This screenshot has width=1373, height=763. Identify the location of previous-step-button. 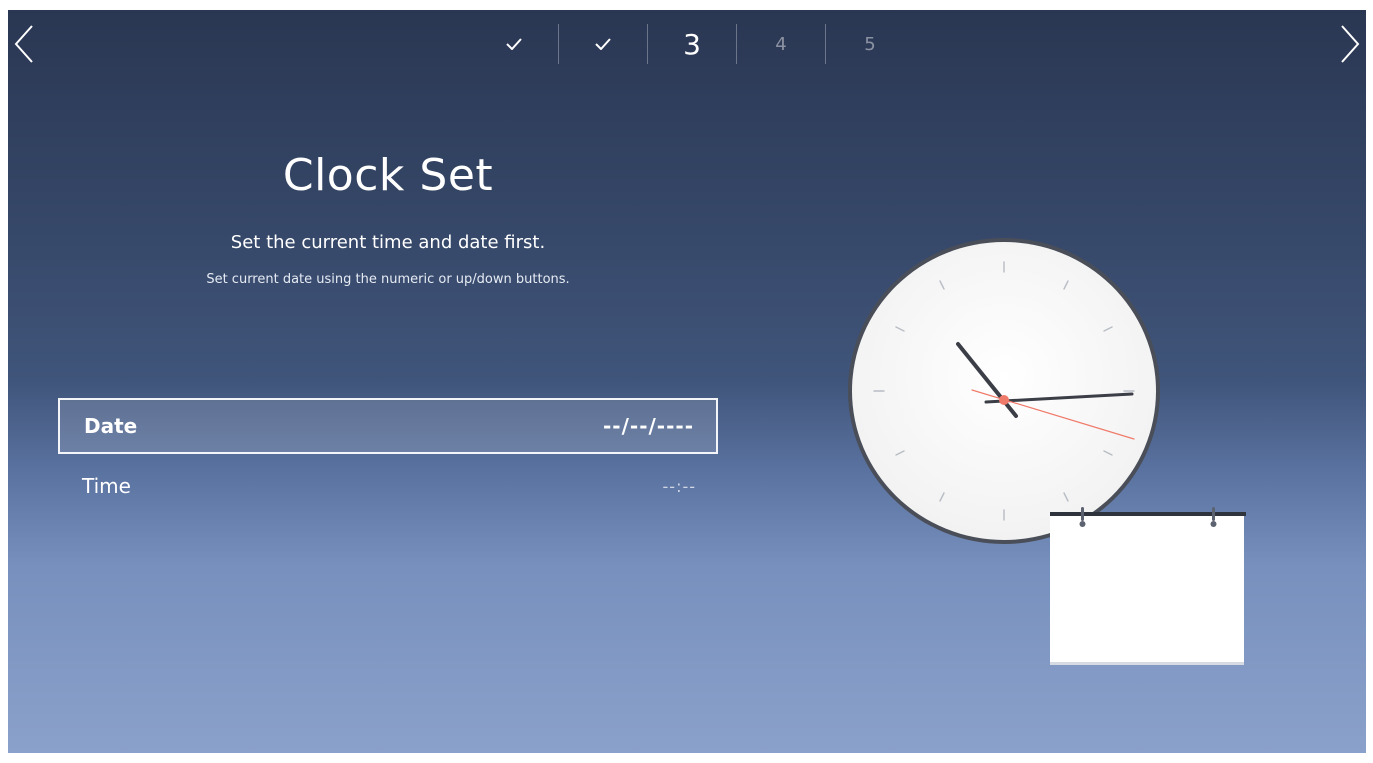
(24, 44).